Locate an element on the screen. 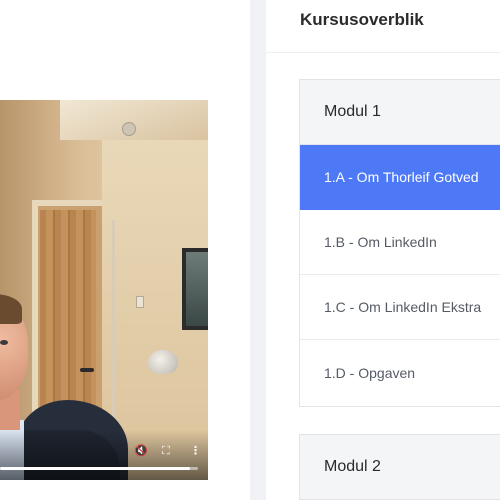 This screenshot has height=500, width=500. lesson-1b: 1.B - Om LinkedIn is located at coordinates (400, 242).